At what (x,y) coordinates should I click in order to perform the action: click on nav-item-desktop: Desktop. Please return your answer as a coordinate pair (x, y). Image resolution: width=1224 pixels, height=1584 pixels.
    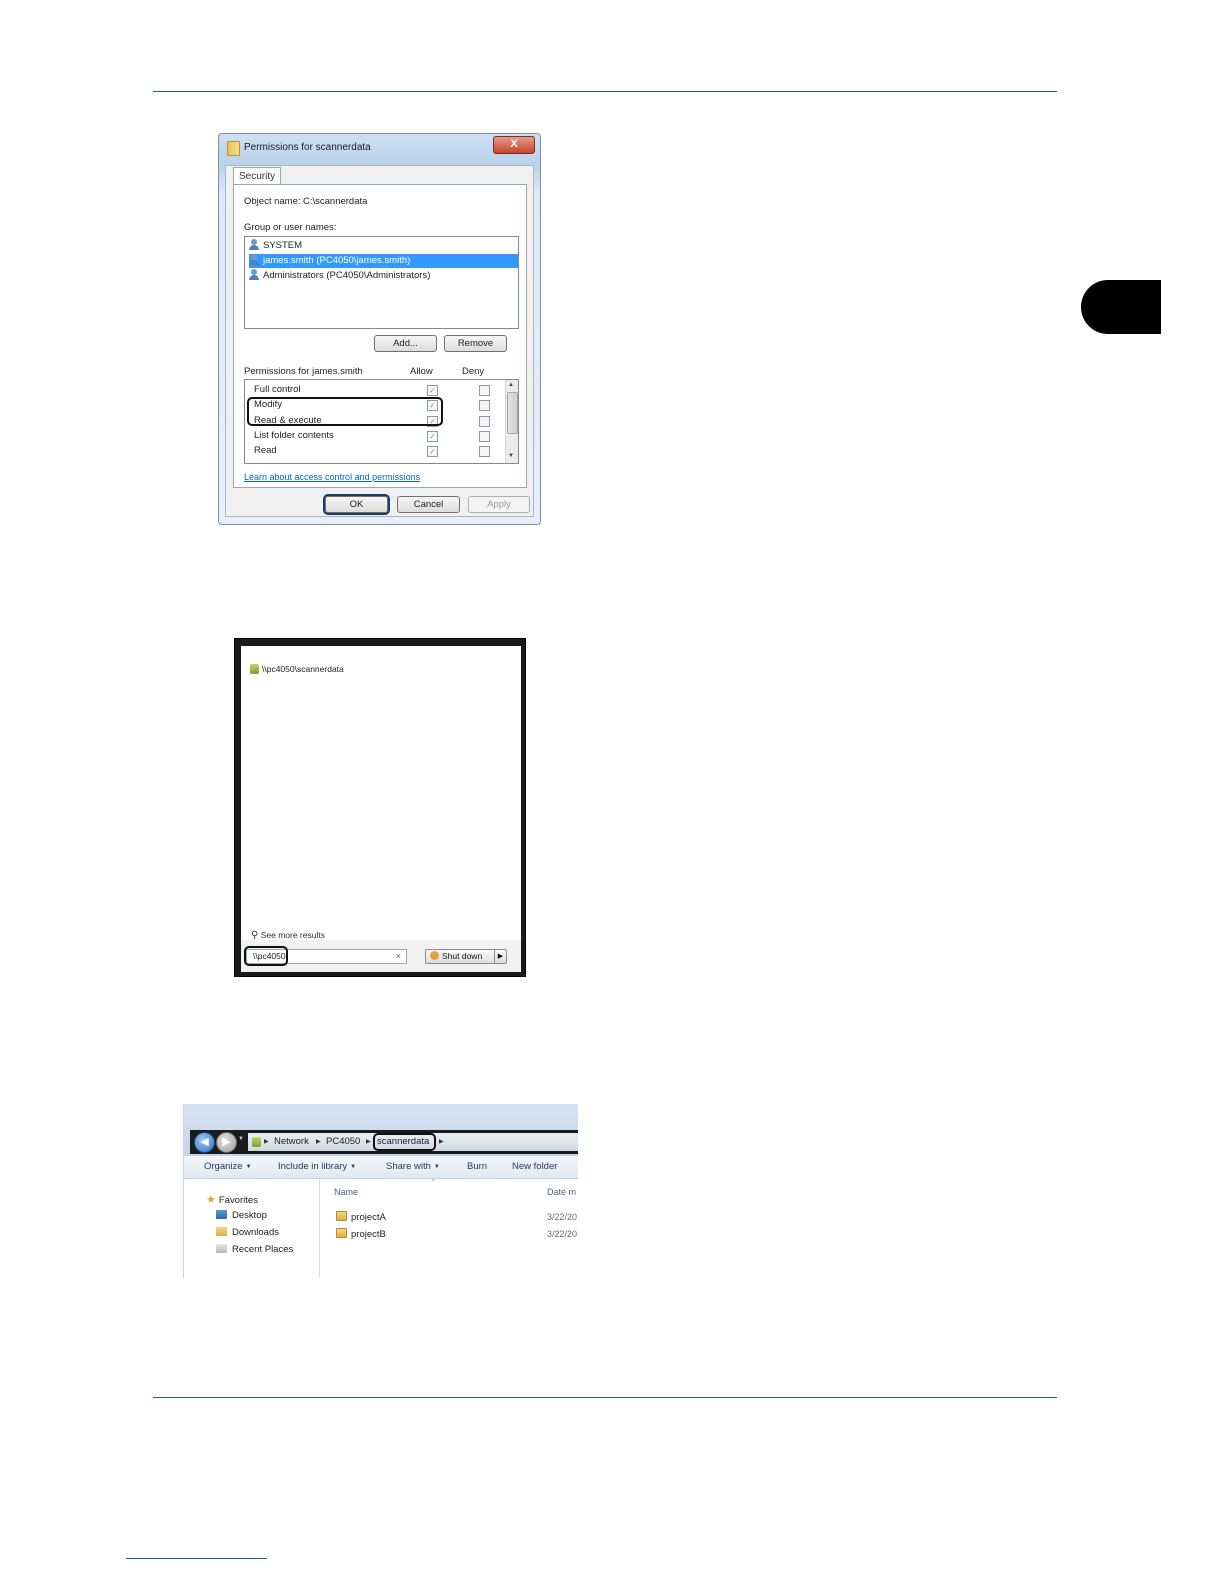
    Looking at the image, I should click on (241, 1215).